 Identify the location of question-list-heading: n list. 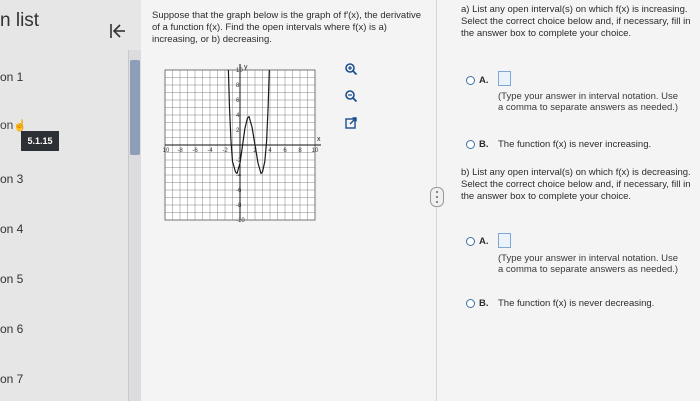
(20, 20).